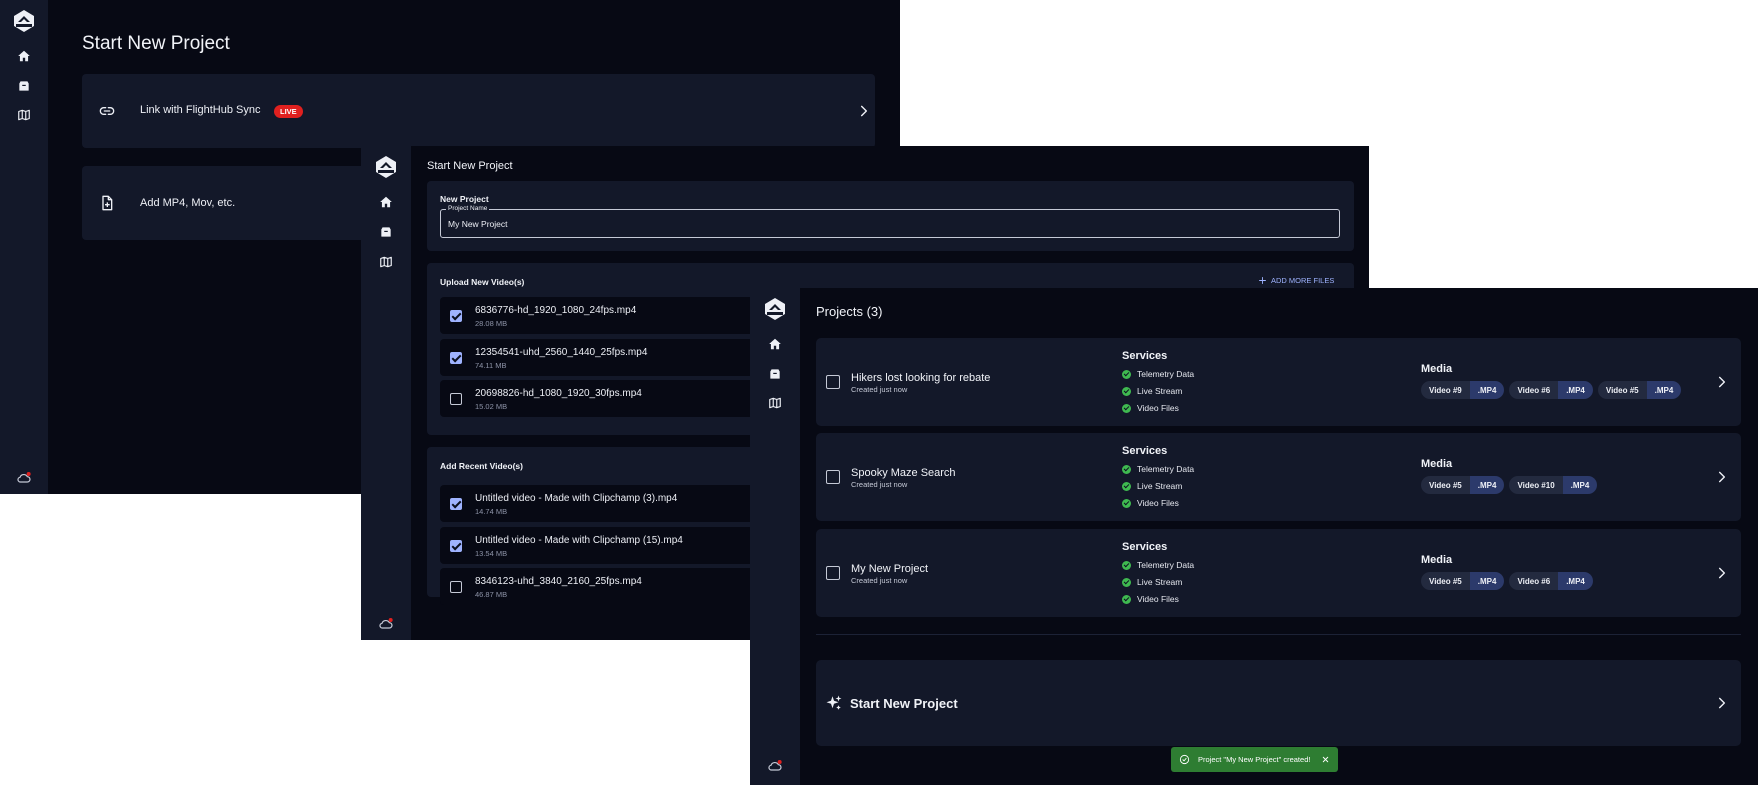  I want to click on project-name: Spooky Maze Search, so click(903, 473).